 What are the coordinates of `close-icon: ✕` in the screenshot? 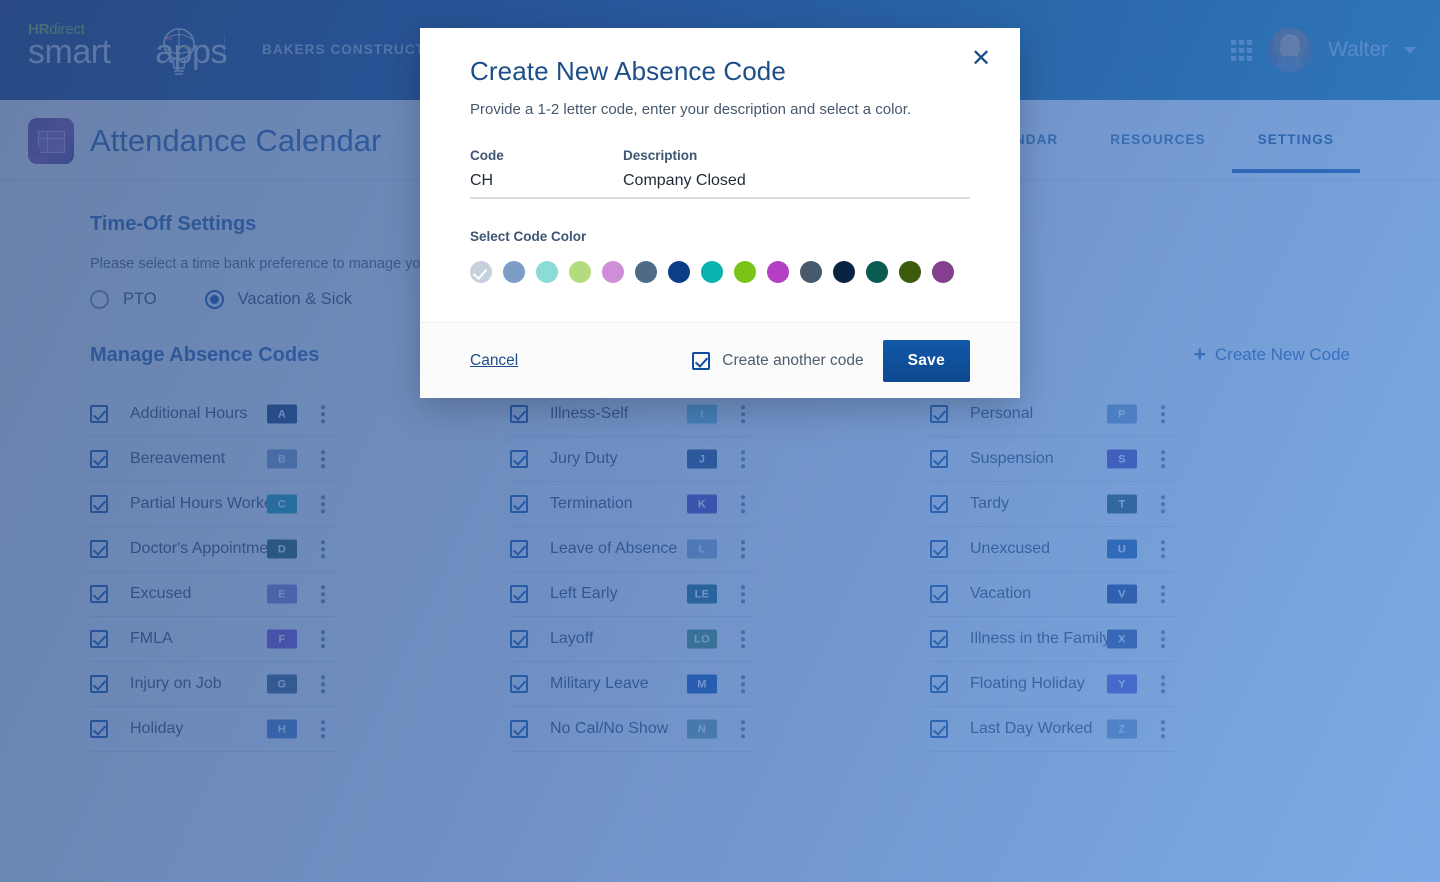 It's located at (981, 59).